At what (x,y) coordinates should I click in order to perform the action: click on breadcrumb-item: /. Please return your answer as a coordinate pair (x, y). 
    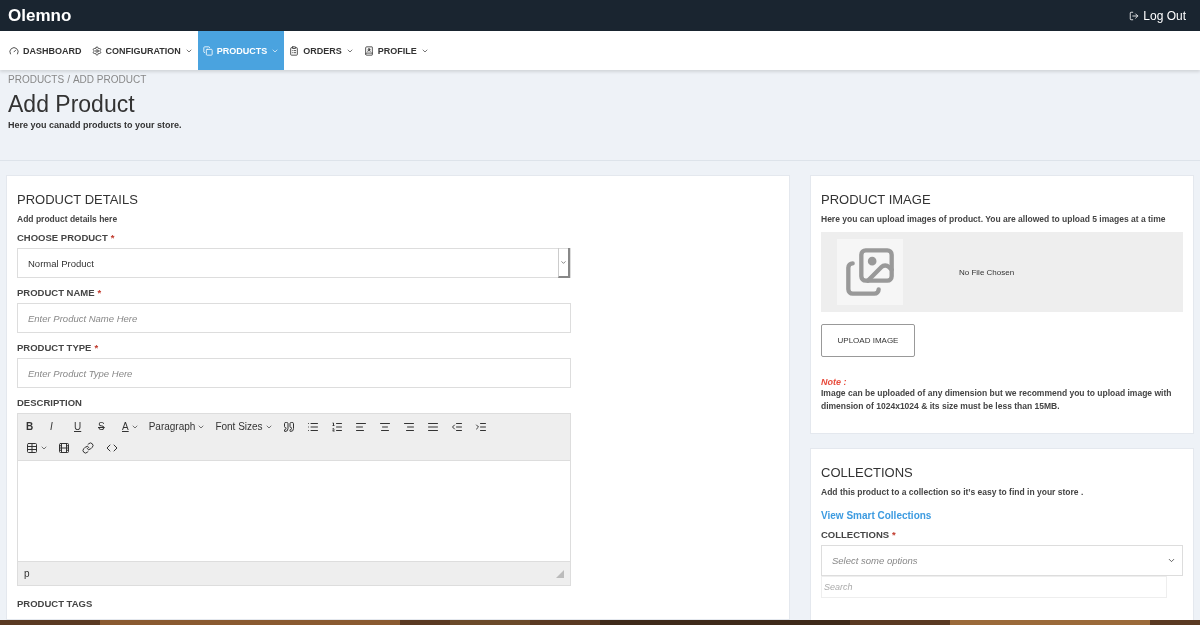
    Looking at the image, I should click on (68, 79).